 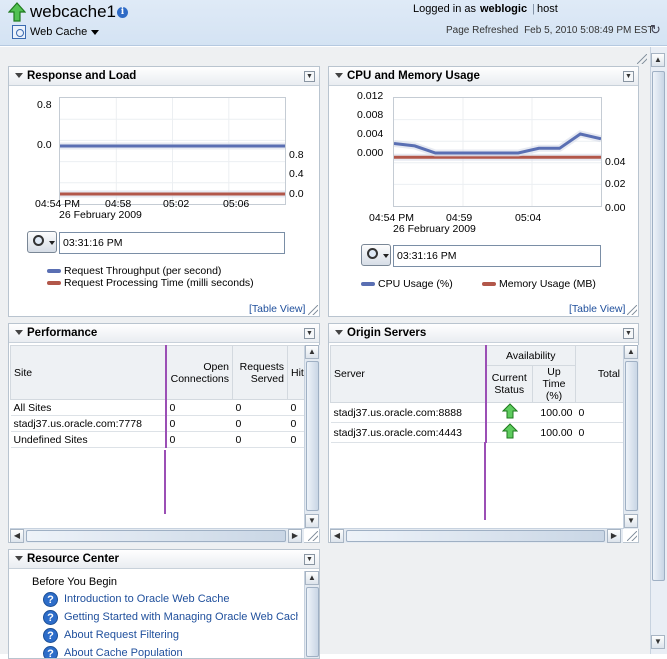 I want to click on user-name: weblogic, so click(x=503, y=9).